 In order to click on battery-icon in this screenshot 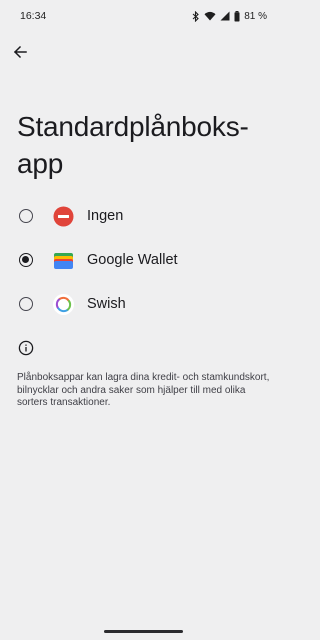, I will do `click(237, 15)`.